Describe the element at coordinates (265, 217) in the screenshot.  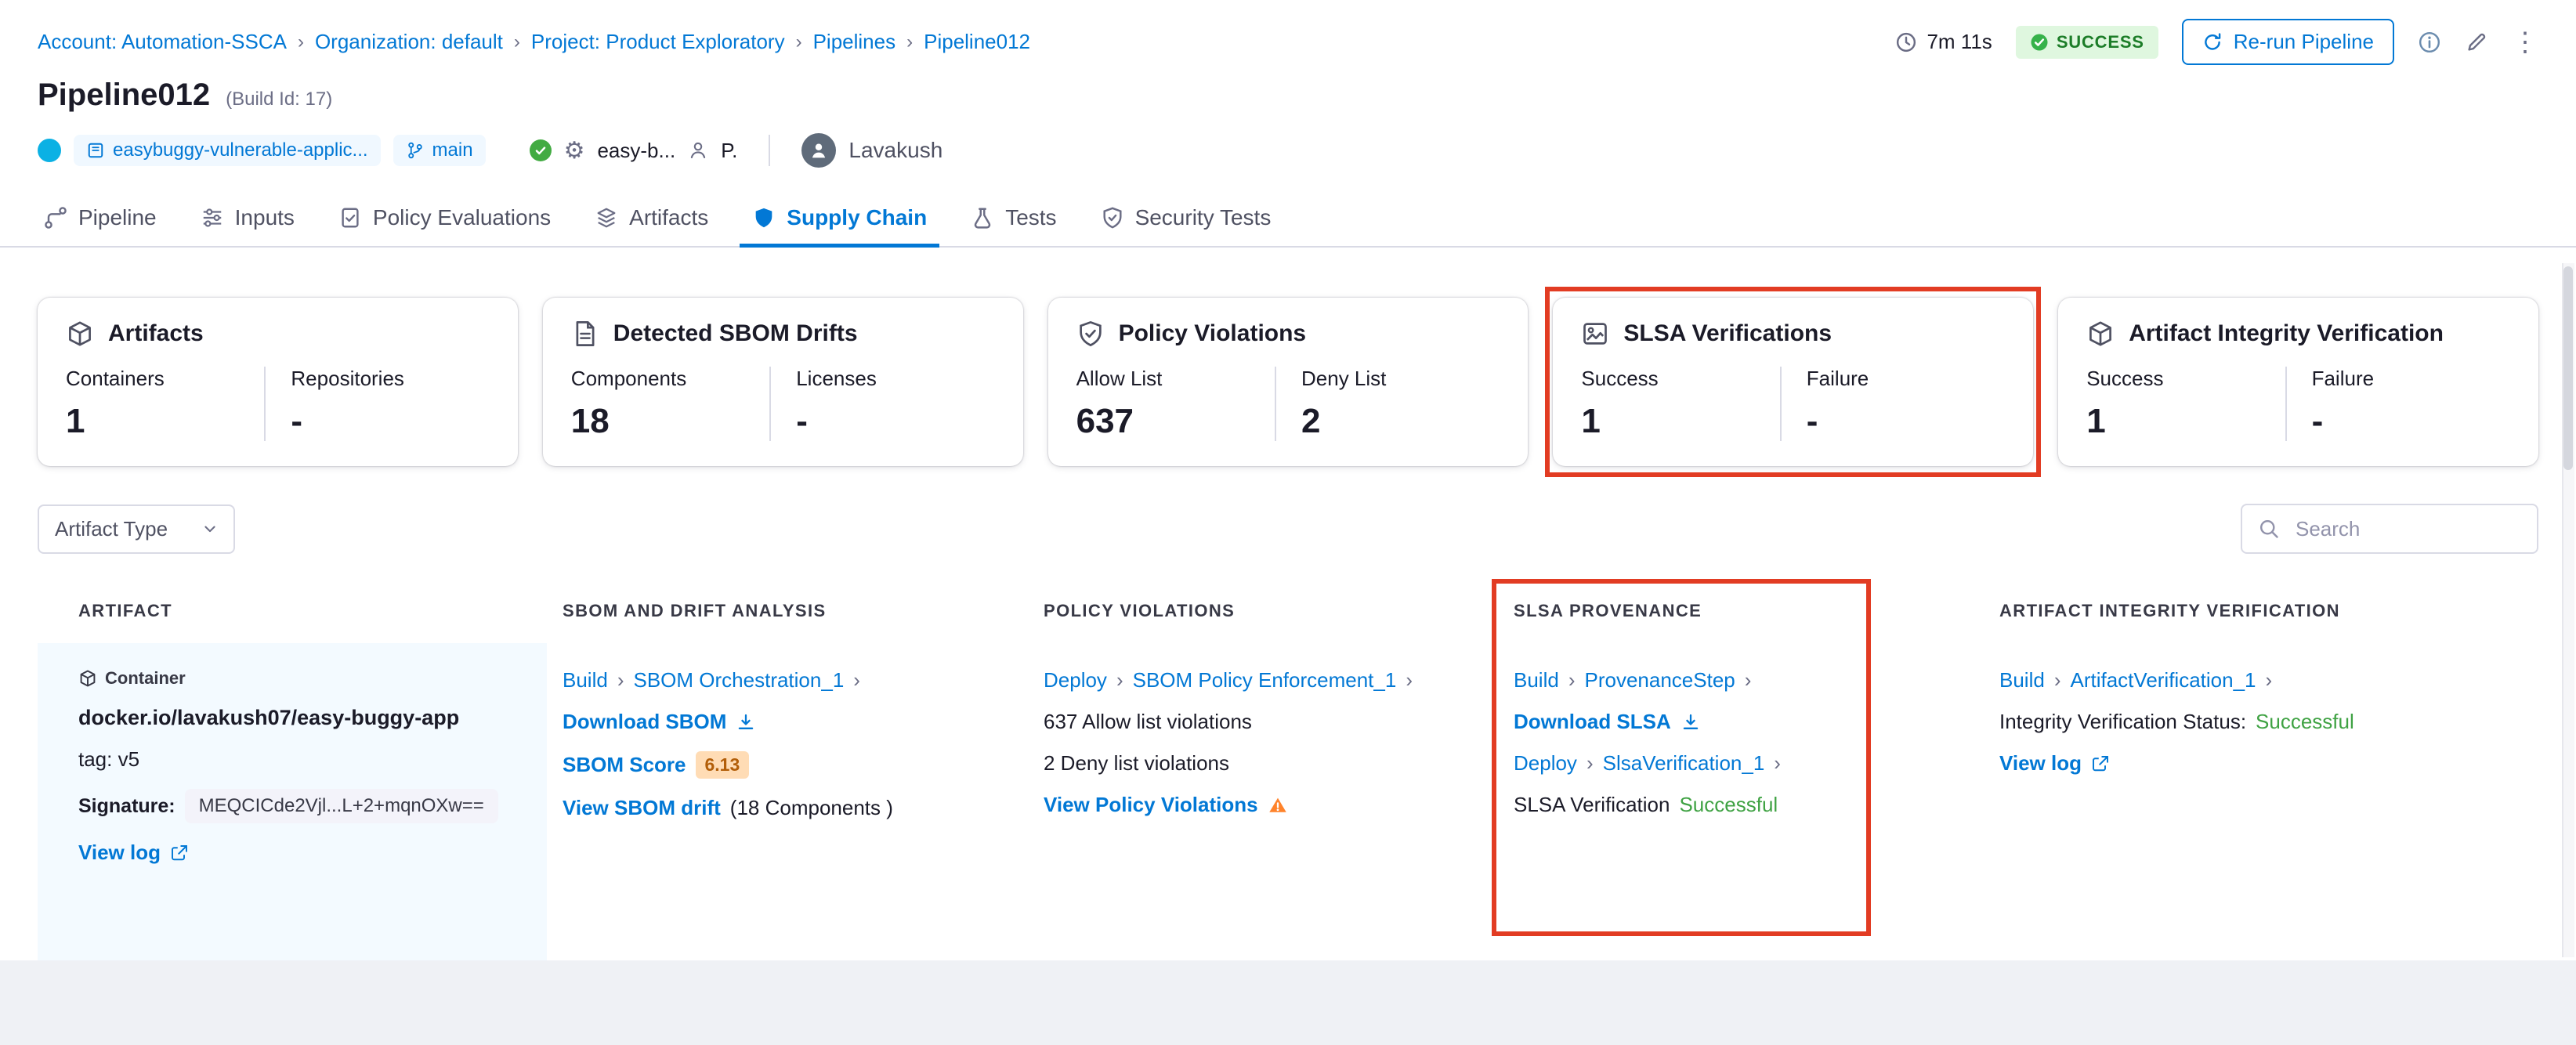
I see `tab-label: Inputs` at that location.